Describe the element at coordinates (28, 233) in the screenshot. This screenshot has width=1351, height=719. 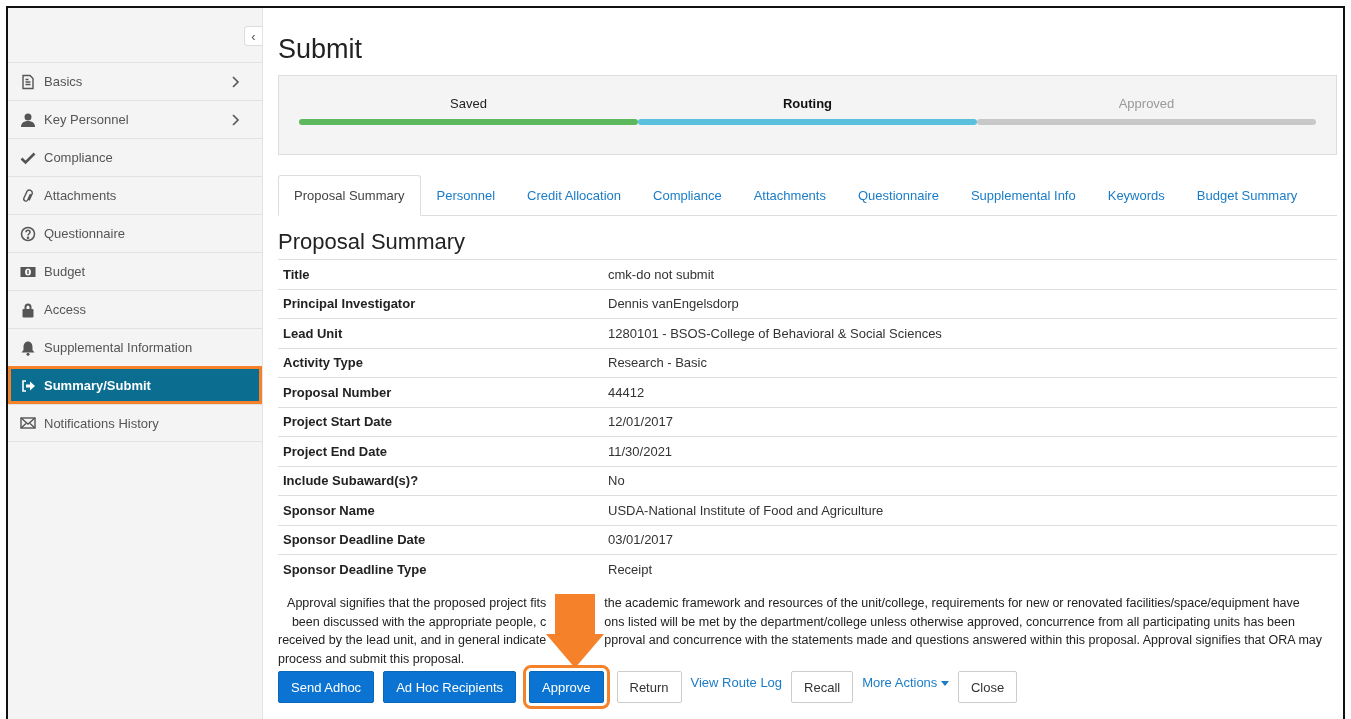
I see `question-icon` at that location.